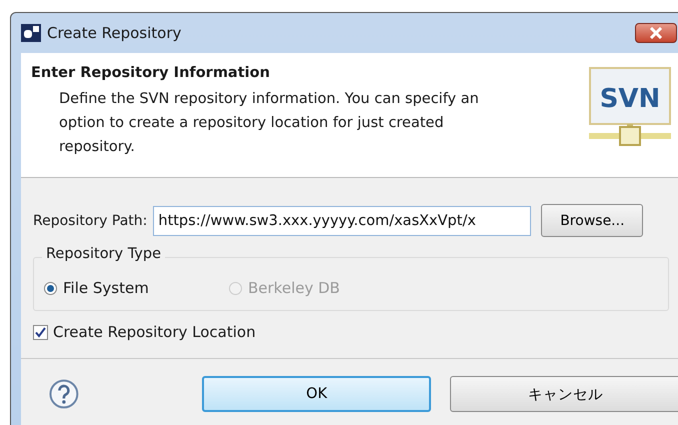 The height and width of the screenshot is (425, 678). I want to click on group-title: Repository Type, so click(104, 254).